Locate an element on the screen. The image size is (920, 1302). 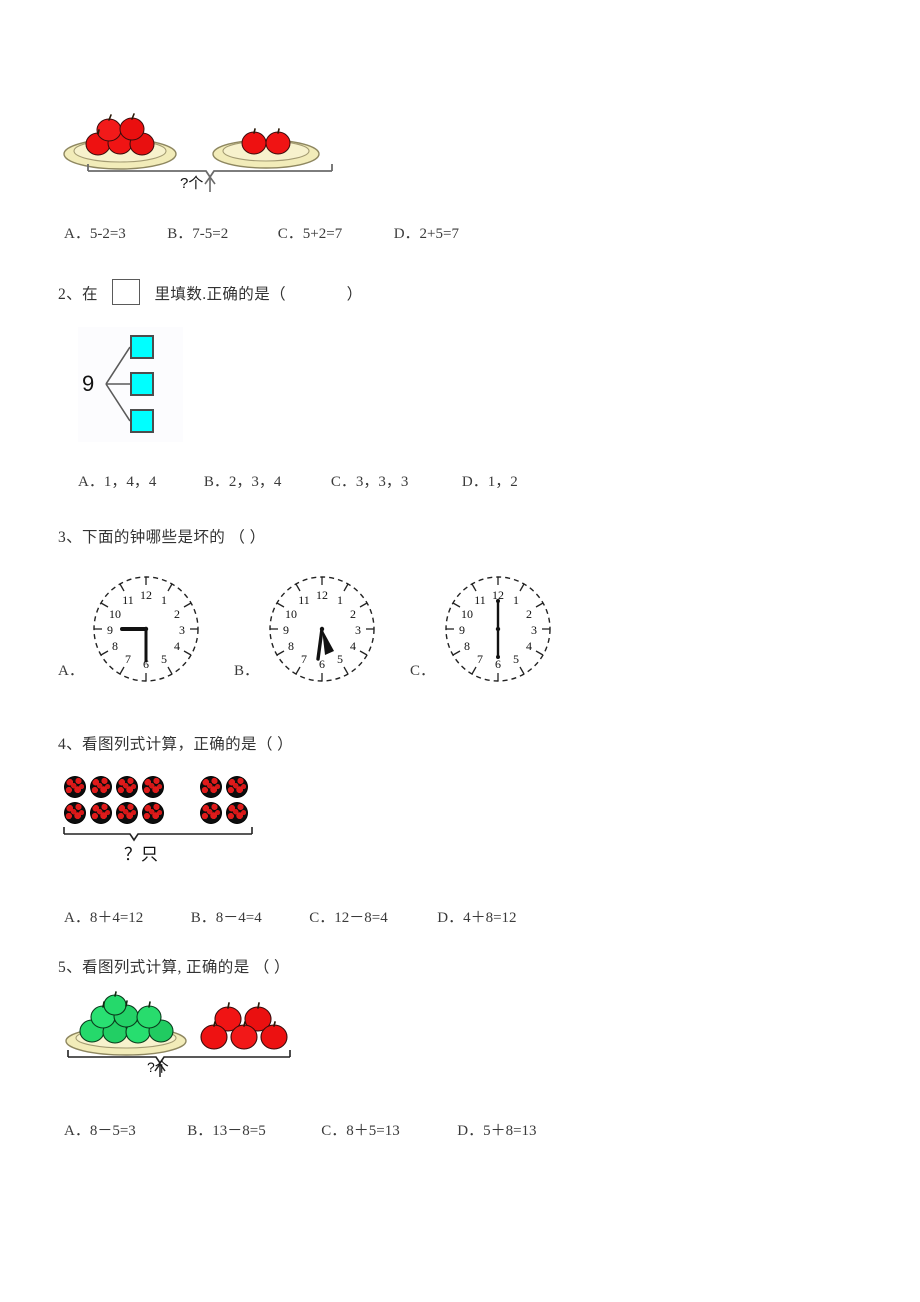
q5-option-c: C．8＋5=13 is located at coordinates (360, 1129).